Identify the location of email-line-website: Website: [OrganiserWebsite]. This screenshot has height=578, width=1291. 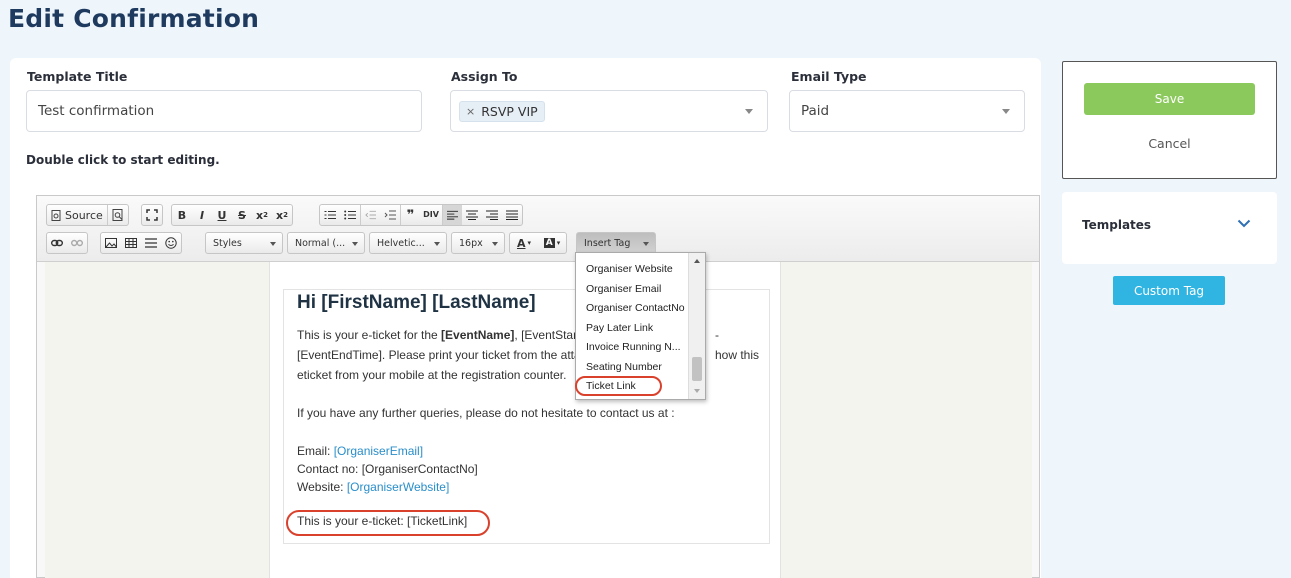
(373, 487).